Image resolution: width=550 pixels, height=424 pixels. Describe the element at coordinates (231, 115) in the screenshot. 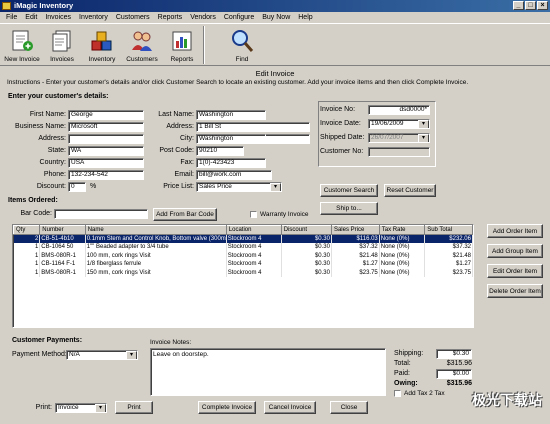

I see `last-name-field: Washington` at that location.